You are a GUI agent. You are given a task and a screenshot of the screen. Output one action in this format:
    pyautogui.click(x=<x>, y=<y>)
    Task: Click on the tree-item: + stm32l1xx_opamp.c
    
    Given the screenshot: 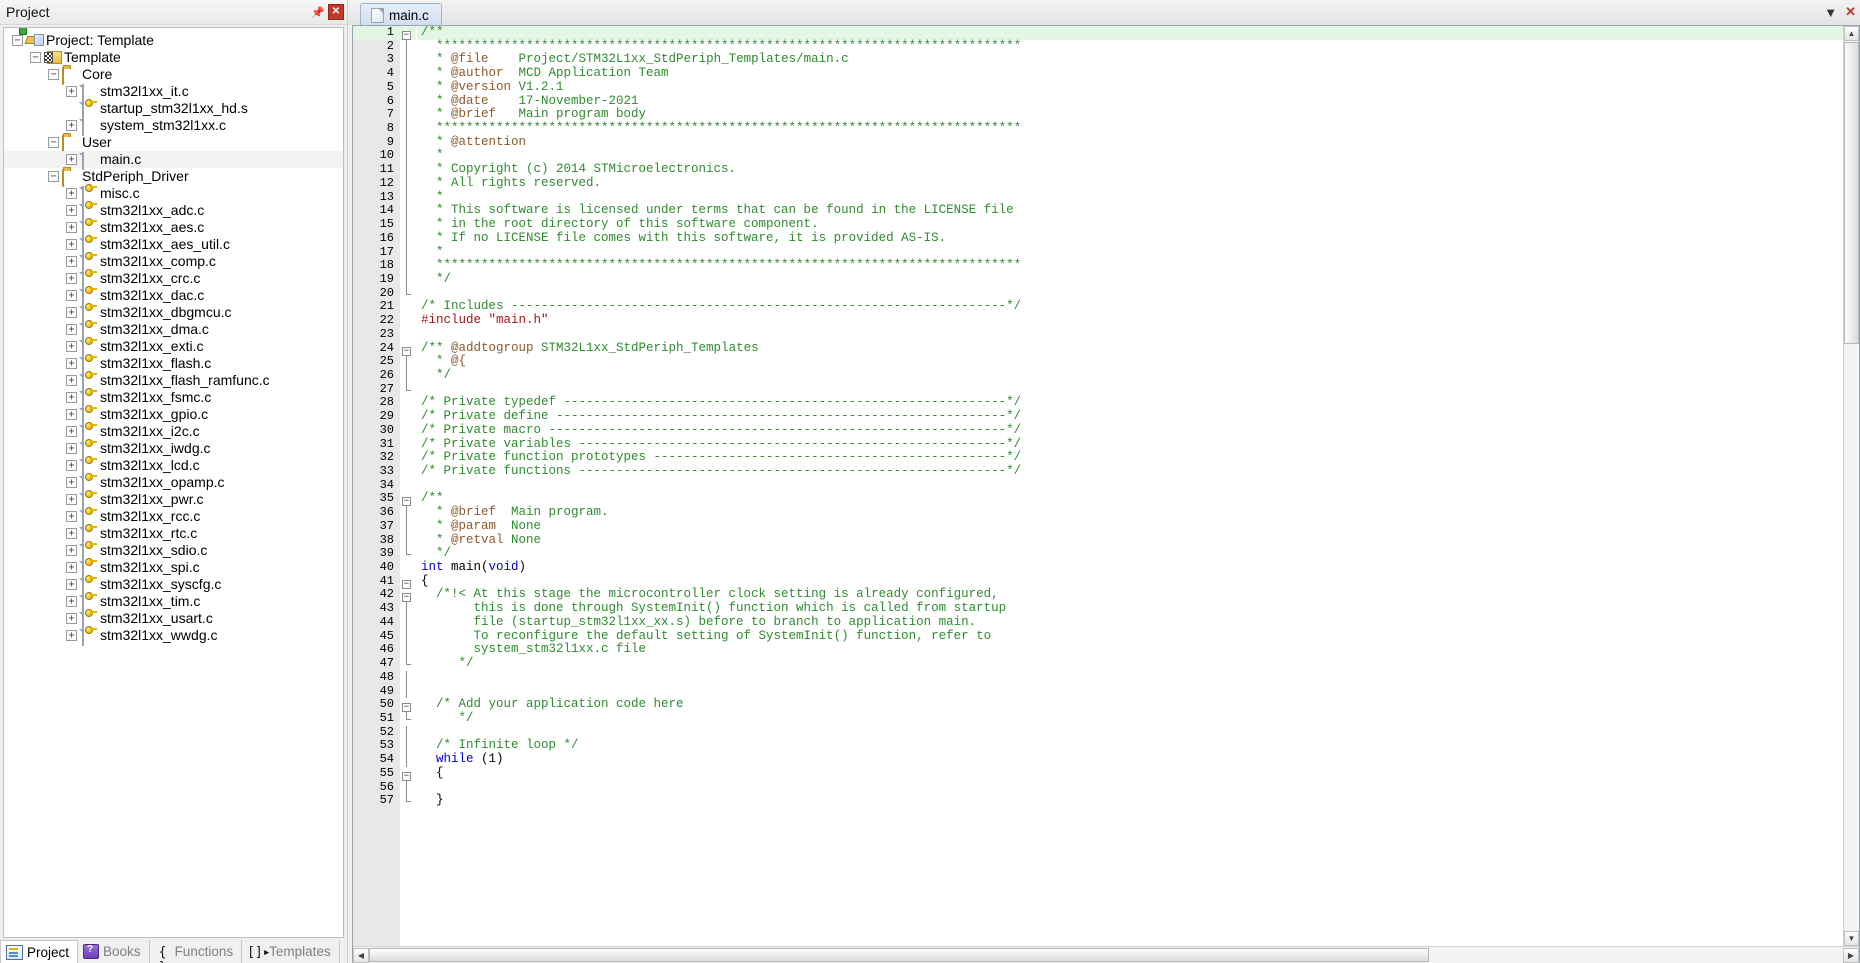 What is the action you would take?
    pyautogui.click(x=173, y=483)
    